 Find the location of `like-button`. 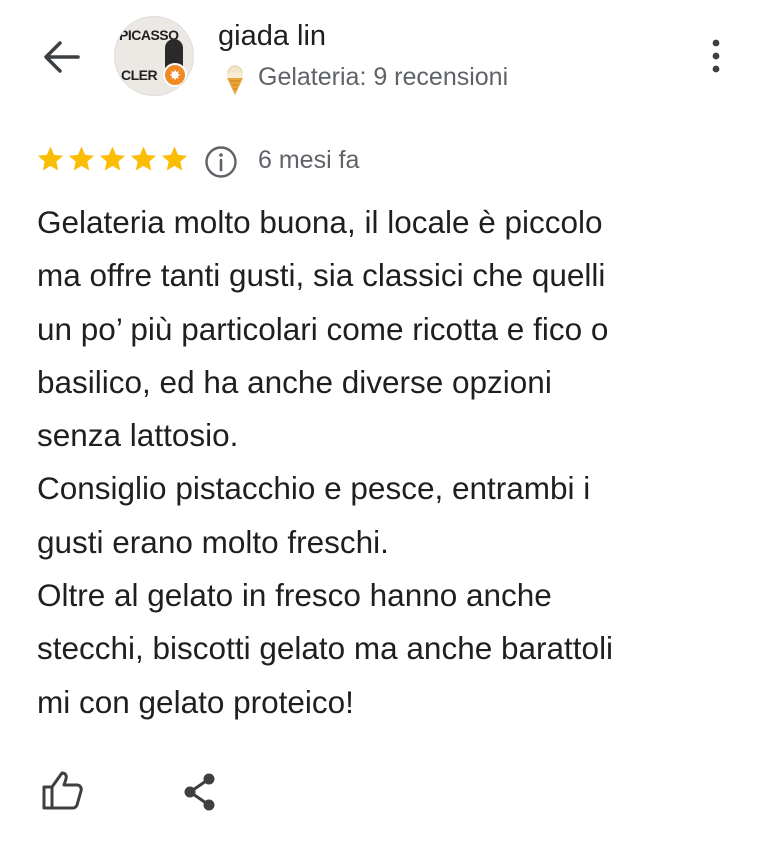

like-button is located at coordinates (62, 790).